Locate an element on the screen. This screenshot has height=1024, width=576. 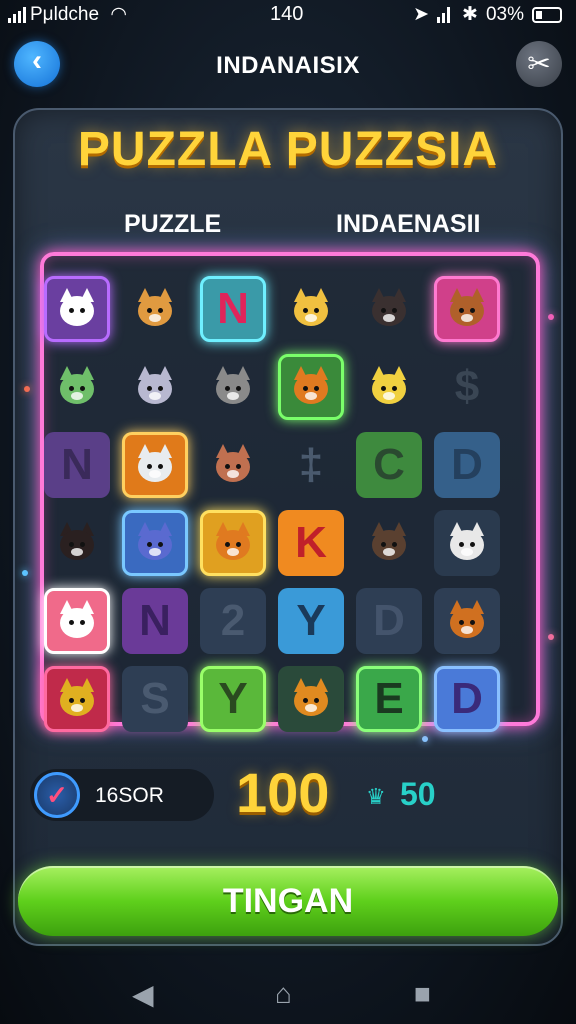
battery-icon is located at coordinates (547, 14).